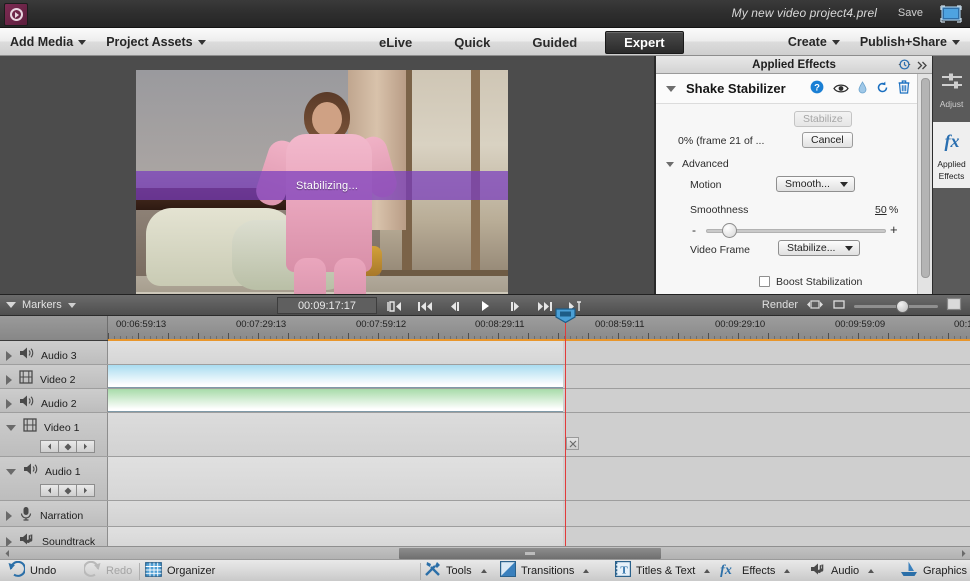 The height and width of the screenshot is (581, 970). I want to click on ruler-tick-label: 00:07:59:12, so click(381, 324).